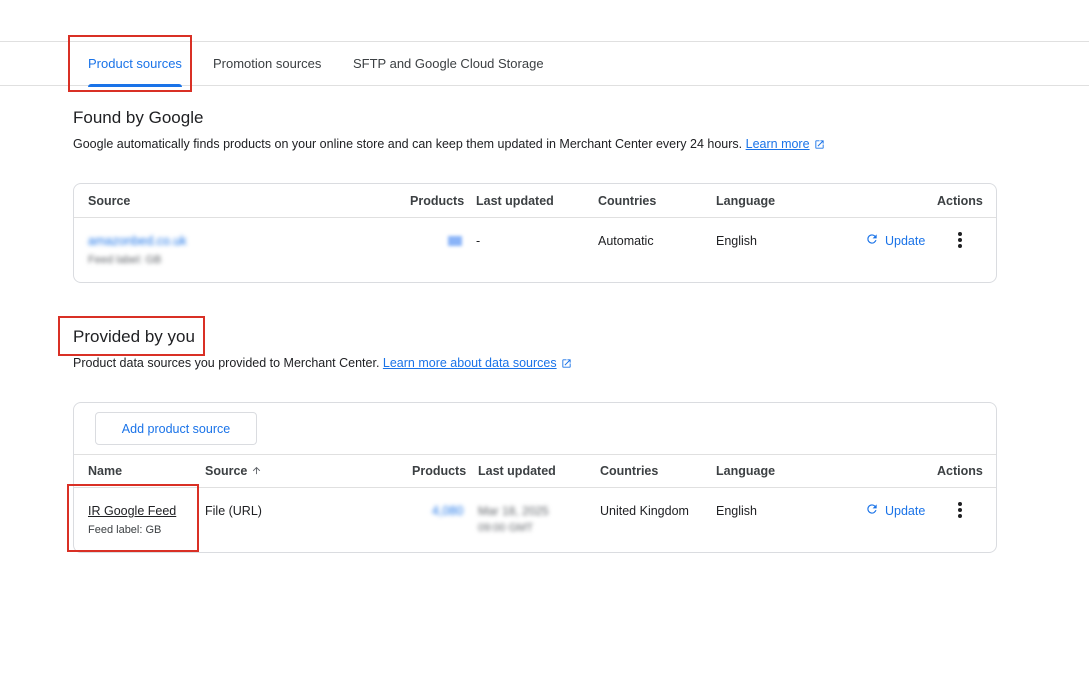 Image resolution: width=1089 pixels, height=690 pixels. What do you see at coordinates (176, 428) in the screenshot?
I see `add-product-source-button: Add product source` at bounding box center [176, 428].